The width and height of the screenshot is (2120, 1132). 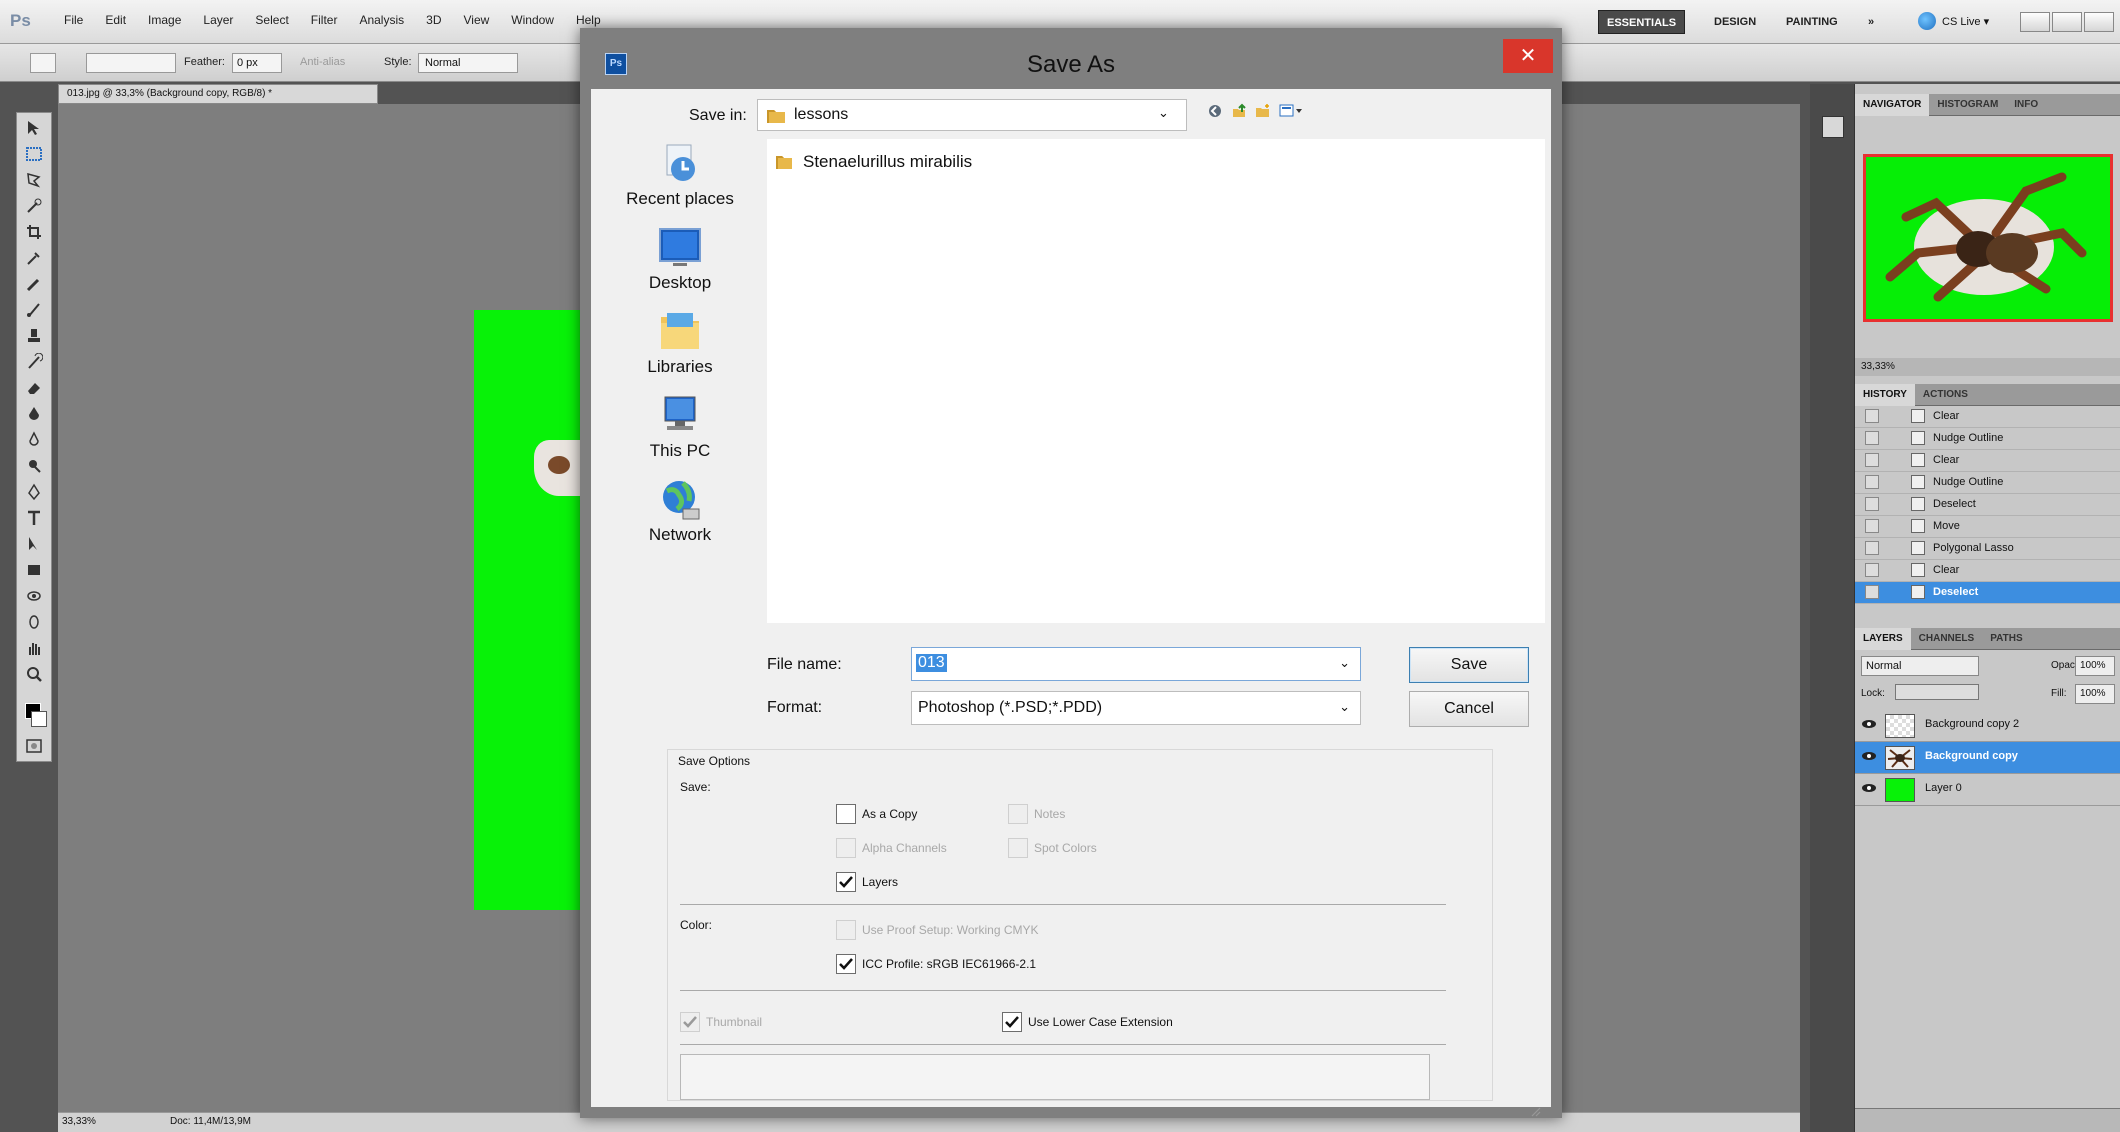 I want to click on cancel-button: Cancel, so click(x=1469, y=709).